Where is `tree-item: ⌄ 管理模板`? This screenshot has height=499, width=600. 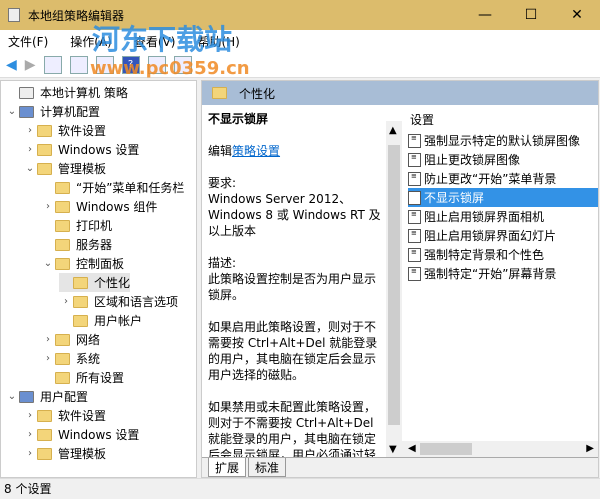 tree-item: ⌄ 管理模板 is located at coordinates (64, 168).